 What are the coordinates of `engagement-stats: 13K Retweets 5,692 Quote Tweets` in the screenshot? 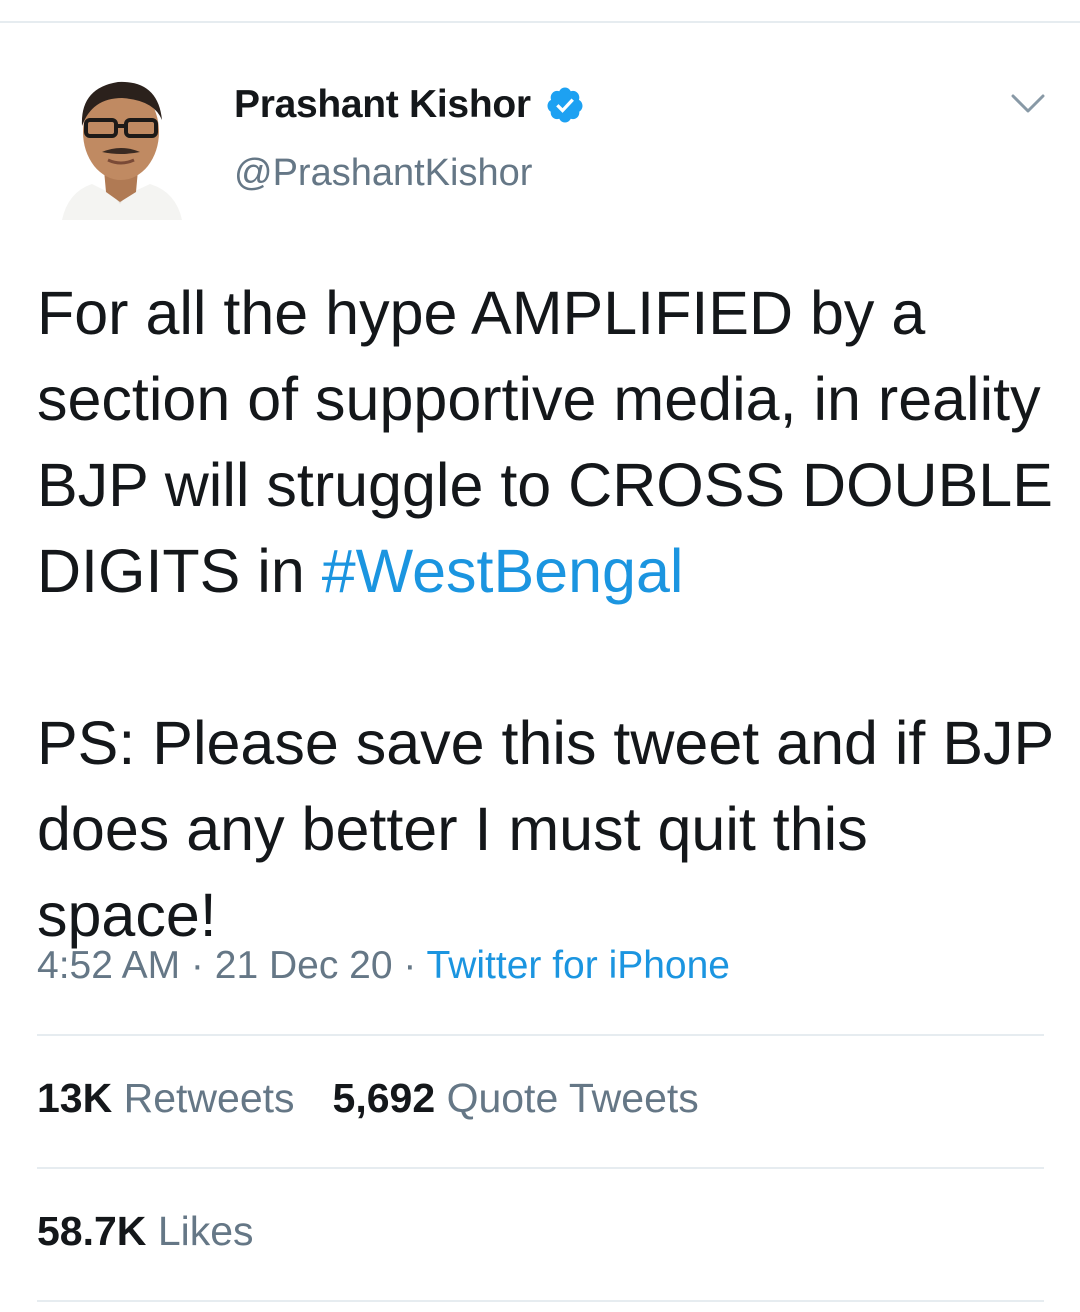 It's located at (368, 1098).